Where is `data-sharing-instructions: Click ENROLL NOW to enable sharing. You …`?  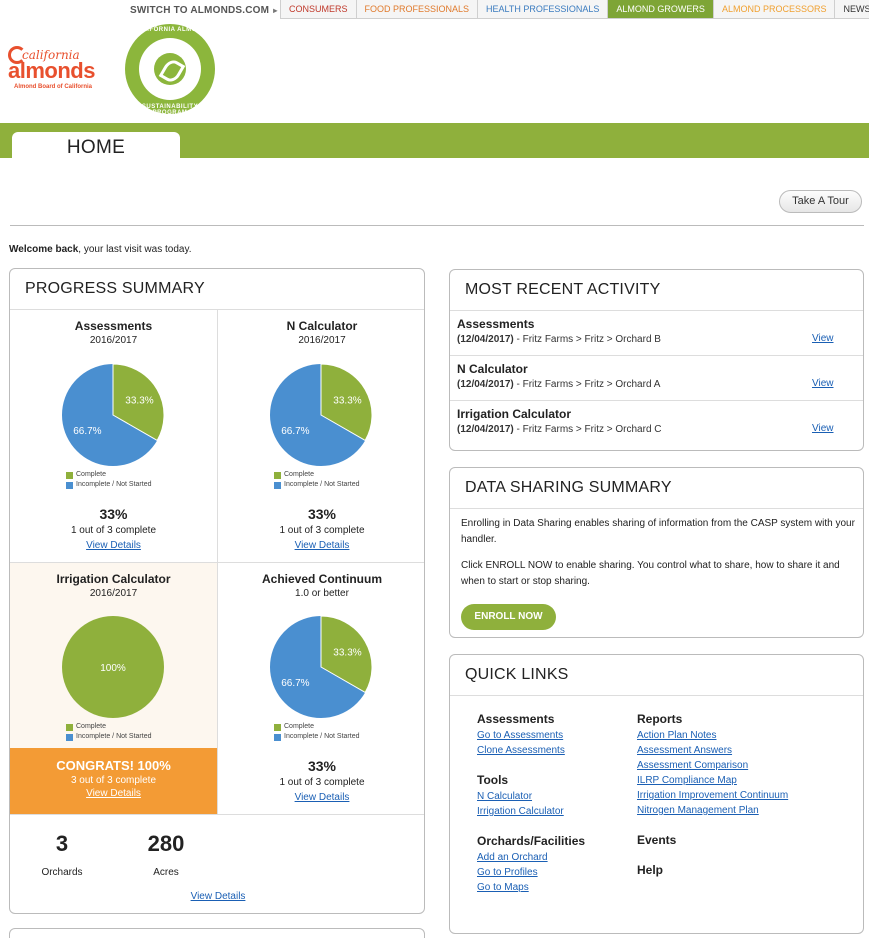
data-sharing-instructions: Click ENROLL NOW to enable sharing. You … is located at coordinates (650, 573).